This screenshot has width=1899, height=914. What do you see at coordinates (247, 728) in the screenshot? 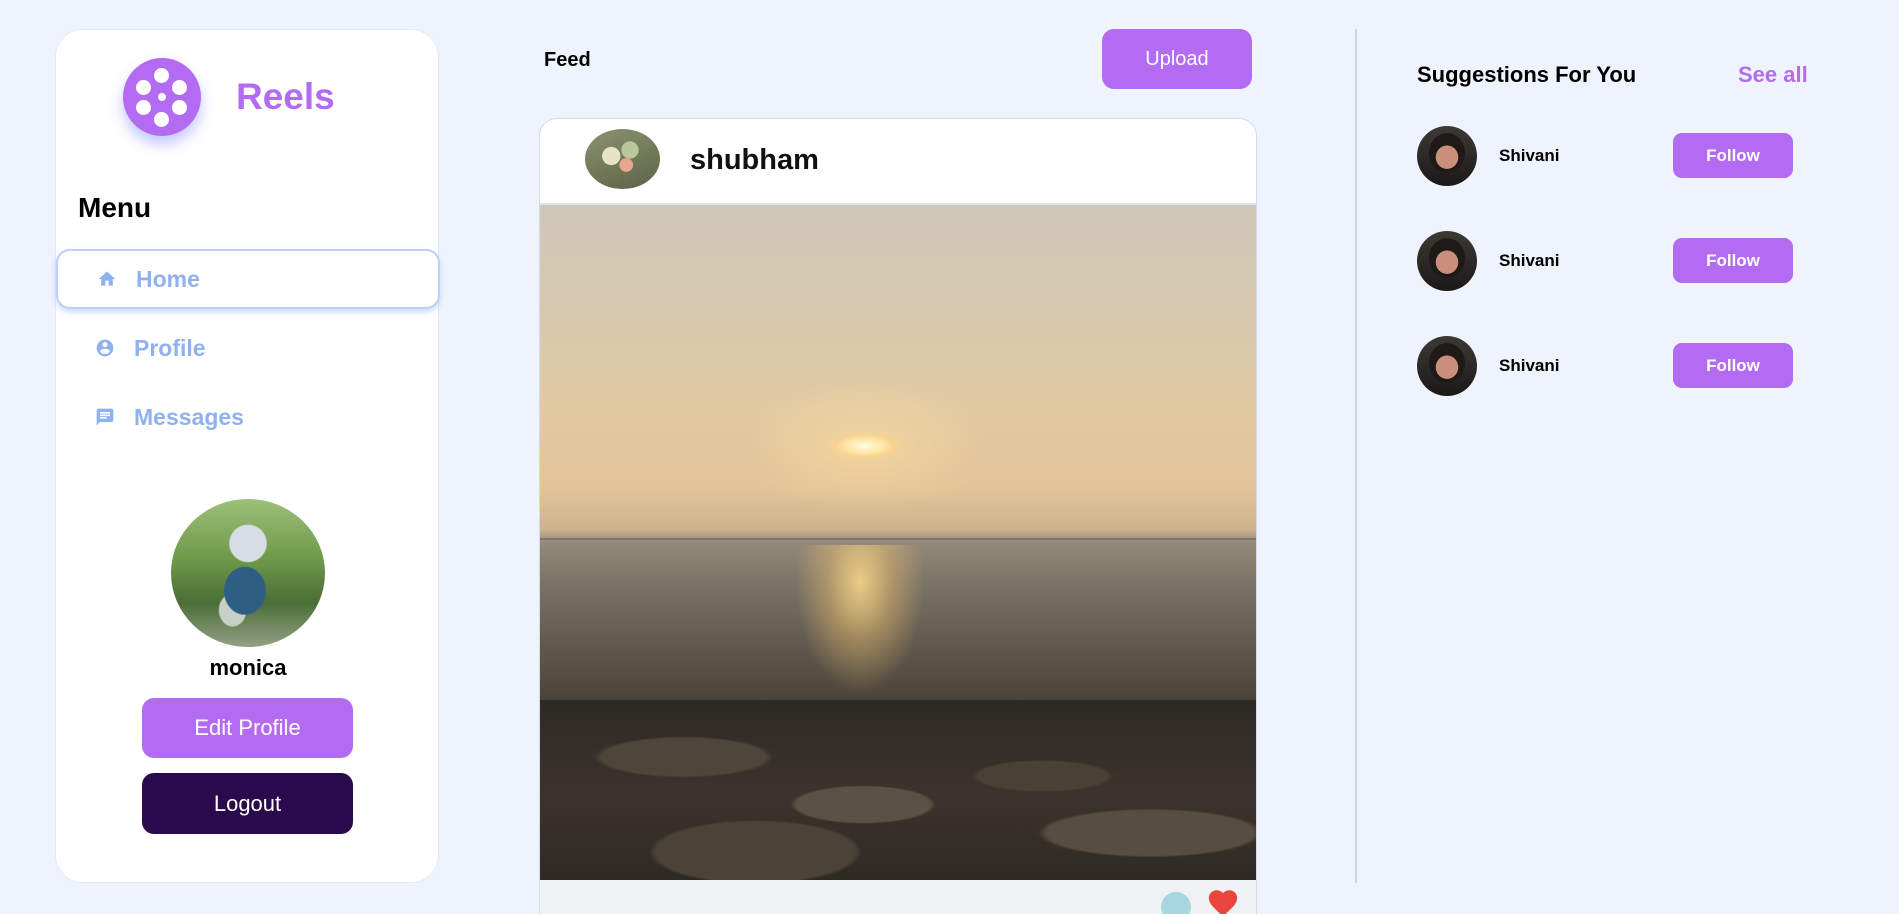
I see `edit-profile-button: Edit Profile` at bounding box center [247, 728].